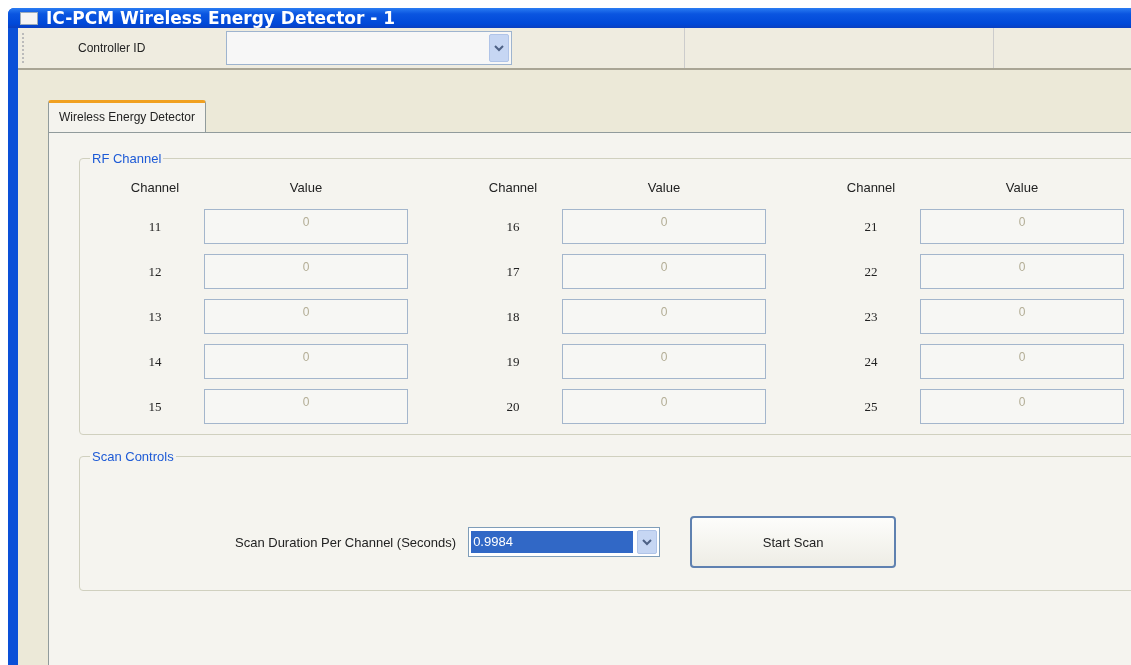 This screenshot has width=1131, height=665. What do you see at coordinates (155, 226) in the screenshot?
I see `channel-number: 11` at bounding box center [155, 226].